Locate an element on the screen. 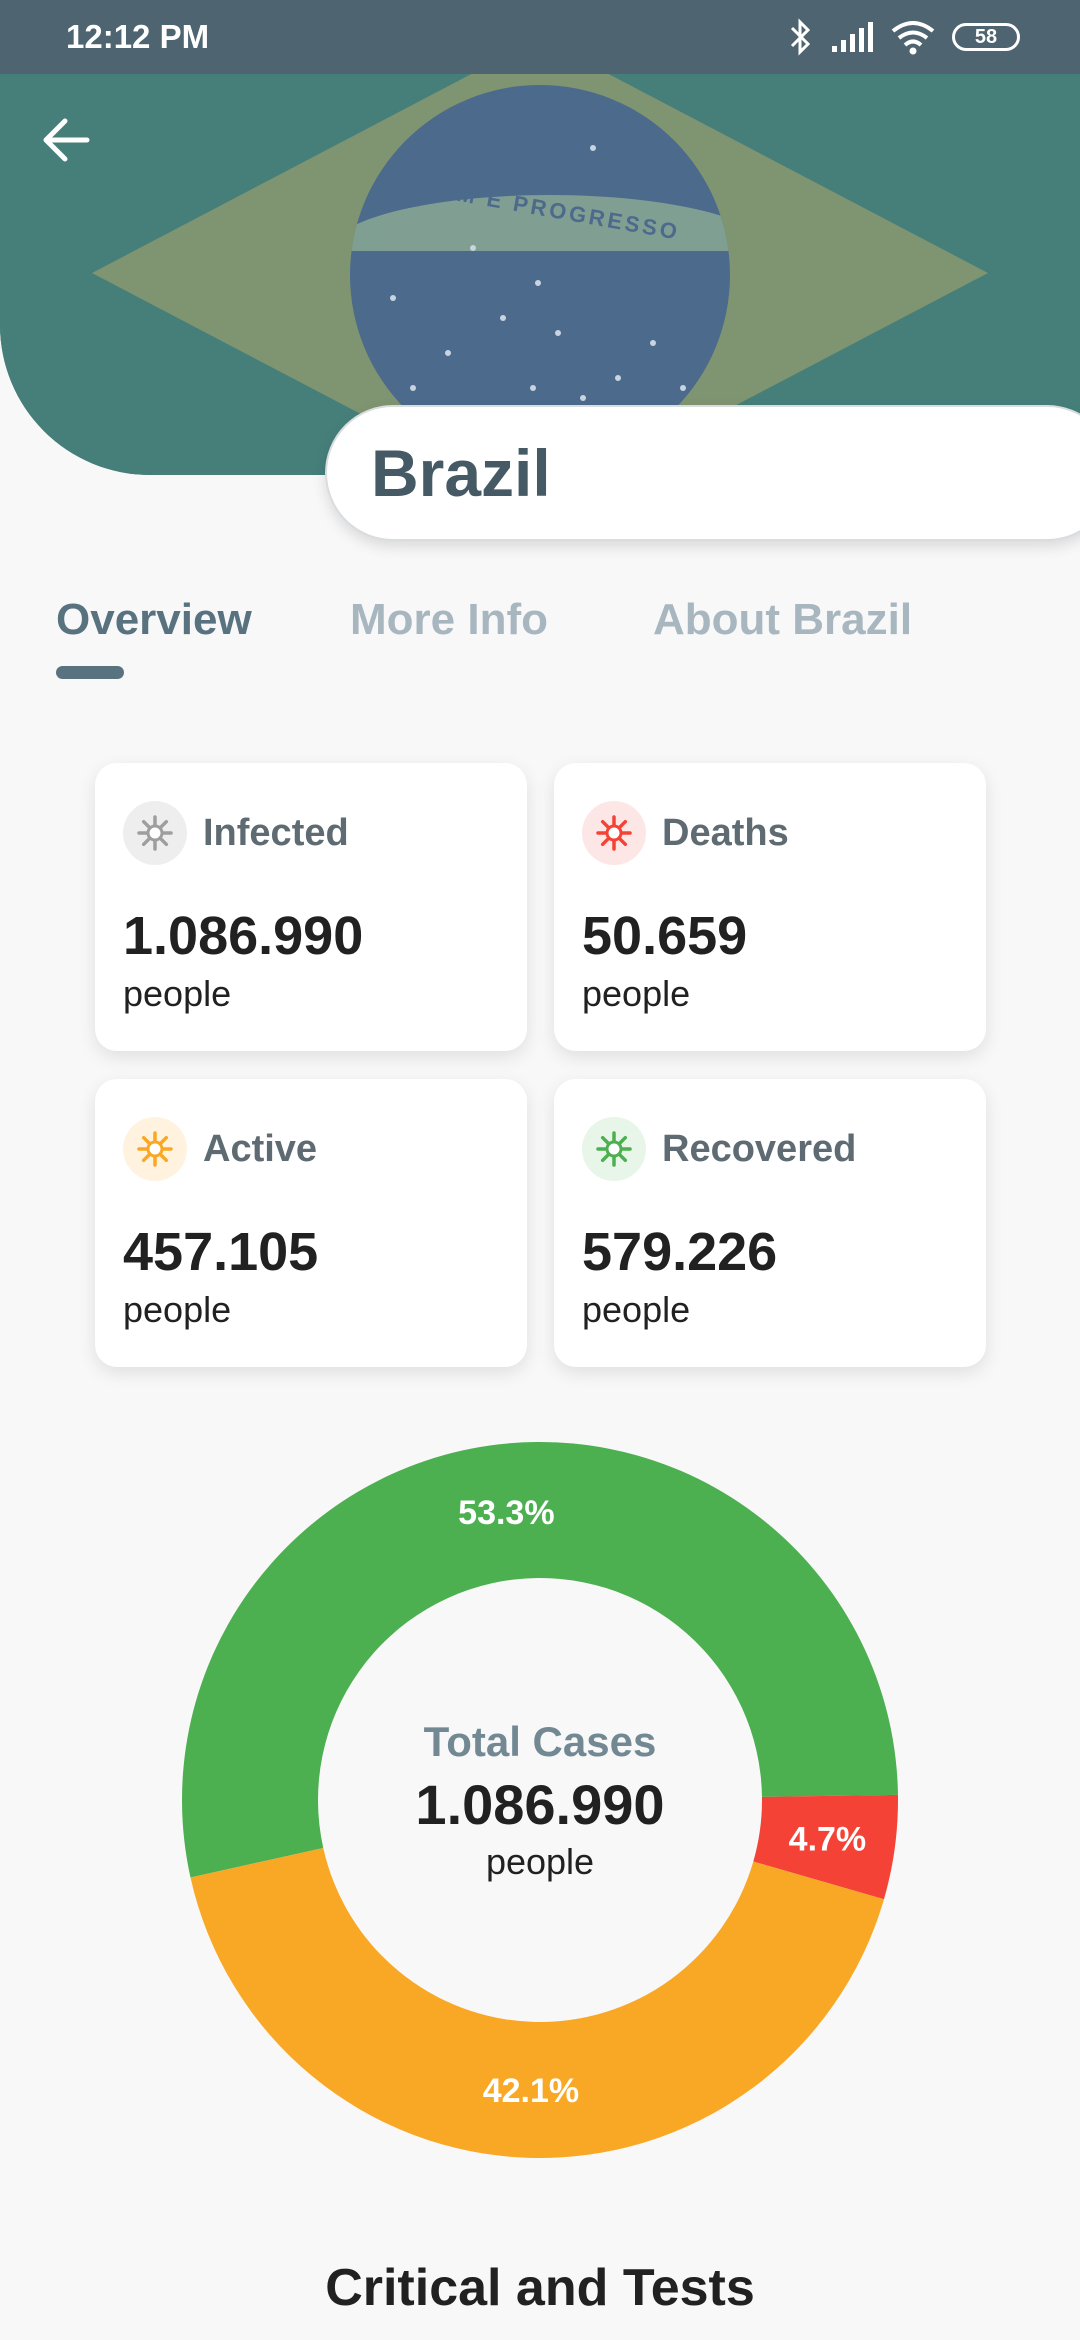  bluetooth-icon is located at coordinates (800, 37).